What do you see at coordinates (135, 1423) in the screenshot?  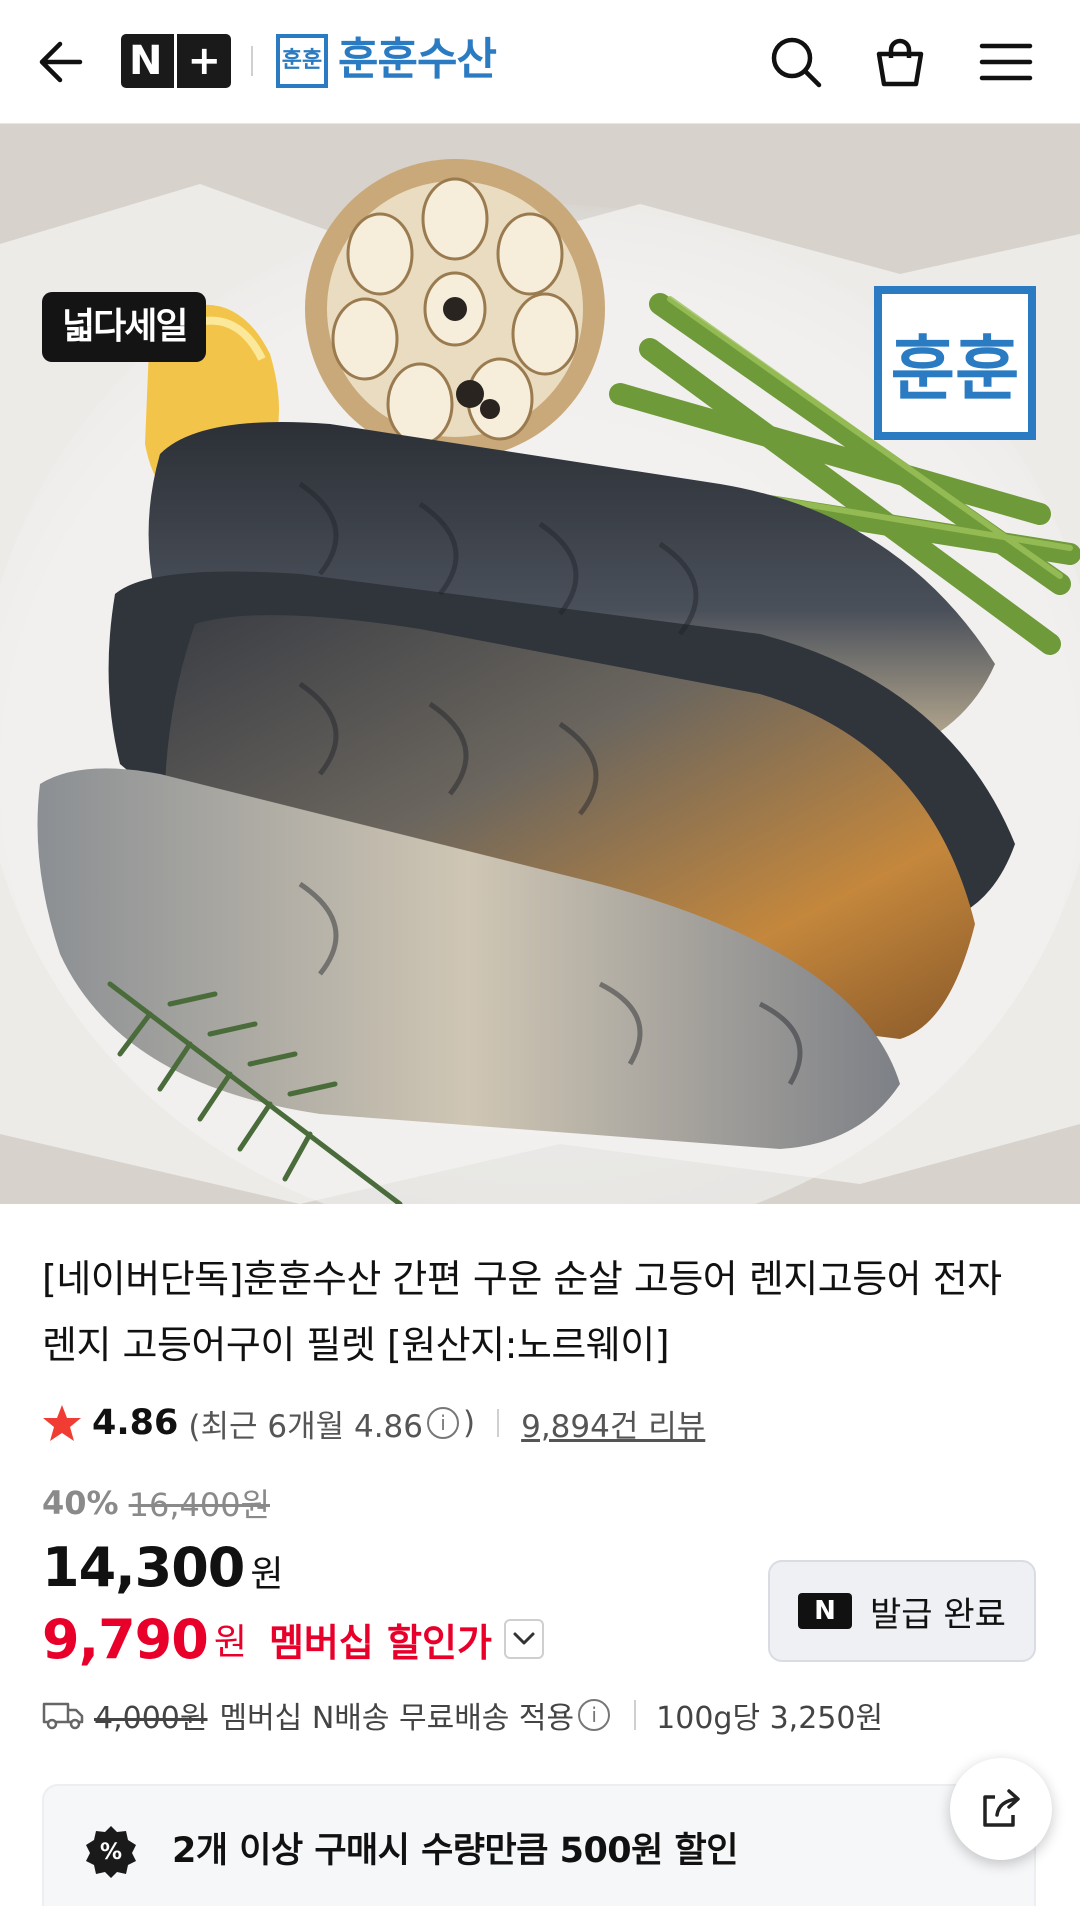 I see `rating-score: 4.86` at bounding box center [135, 1423].